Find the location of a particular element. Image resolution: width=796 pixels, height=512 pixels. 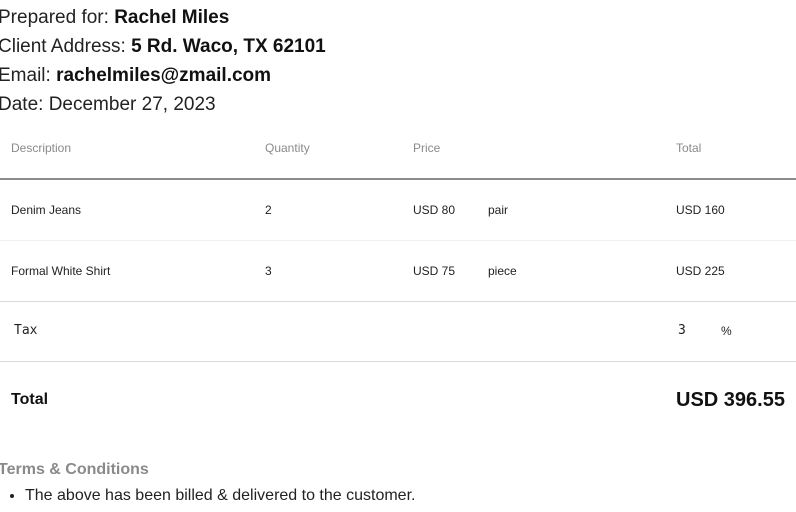

date-line: Date: December 27, 2023 is located at coordinates (108, 105).